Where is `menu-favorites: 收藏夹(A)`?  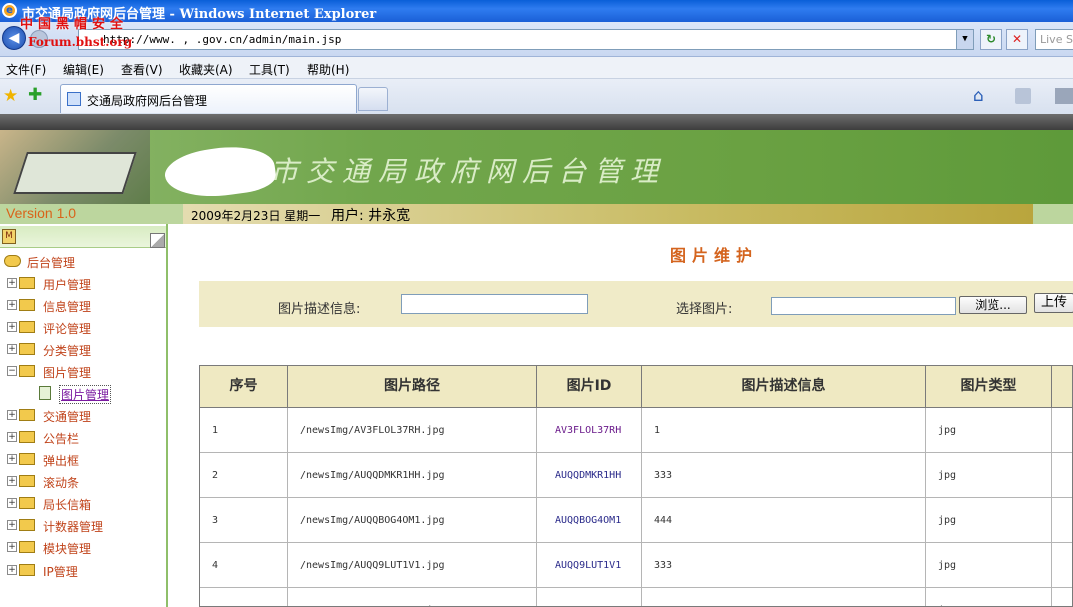
menu-favorites: 收藏夹(A) is located at coordinates (206, 69).